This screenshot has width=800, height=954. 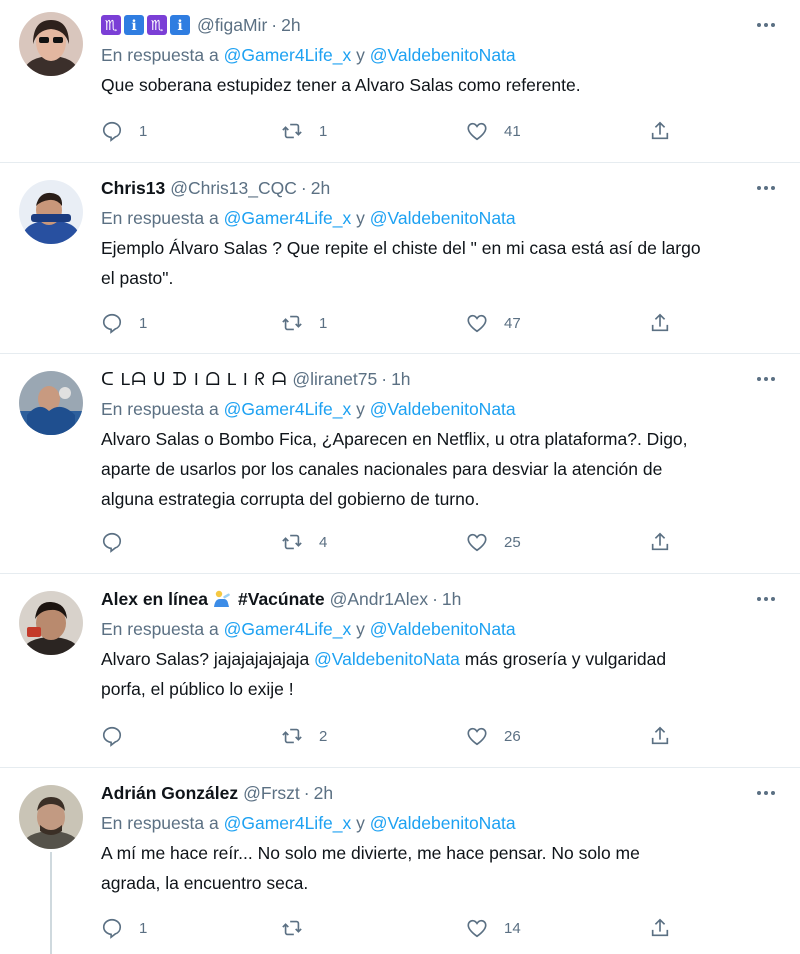 What do you see at coordinates (169, 793) in the screenshot?
I see `display-name: Adrián González` at bounding box center [169, 793].